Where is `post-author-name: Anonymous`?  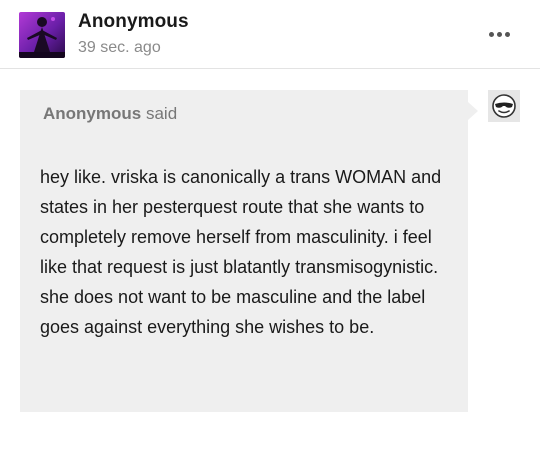 post-author-name: Anonymous is located at coordinates (133, 22).